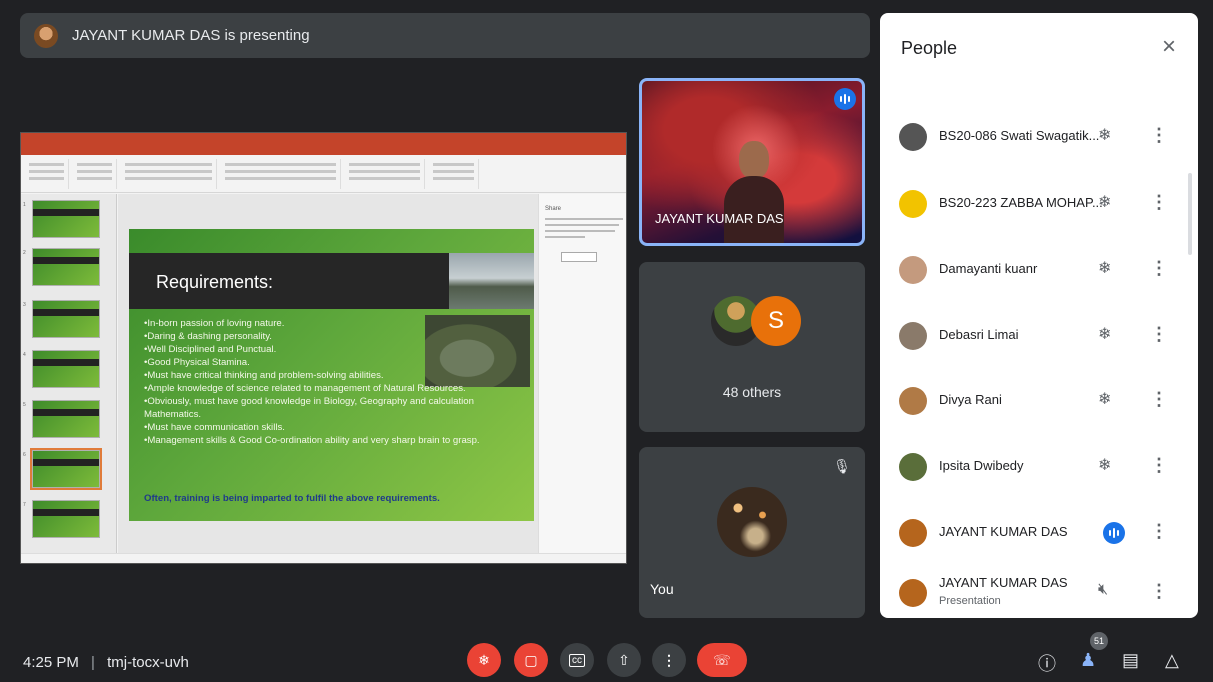 The width and height of the screenshot is (1213, 682). Describe the element at coordinates (334, 427) in the screenshot. I see `bullet: Must have communication skills.` at that location.